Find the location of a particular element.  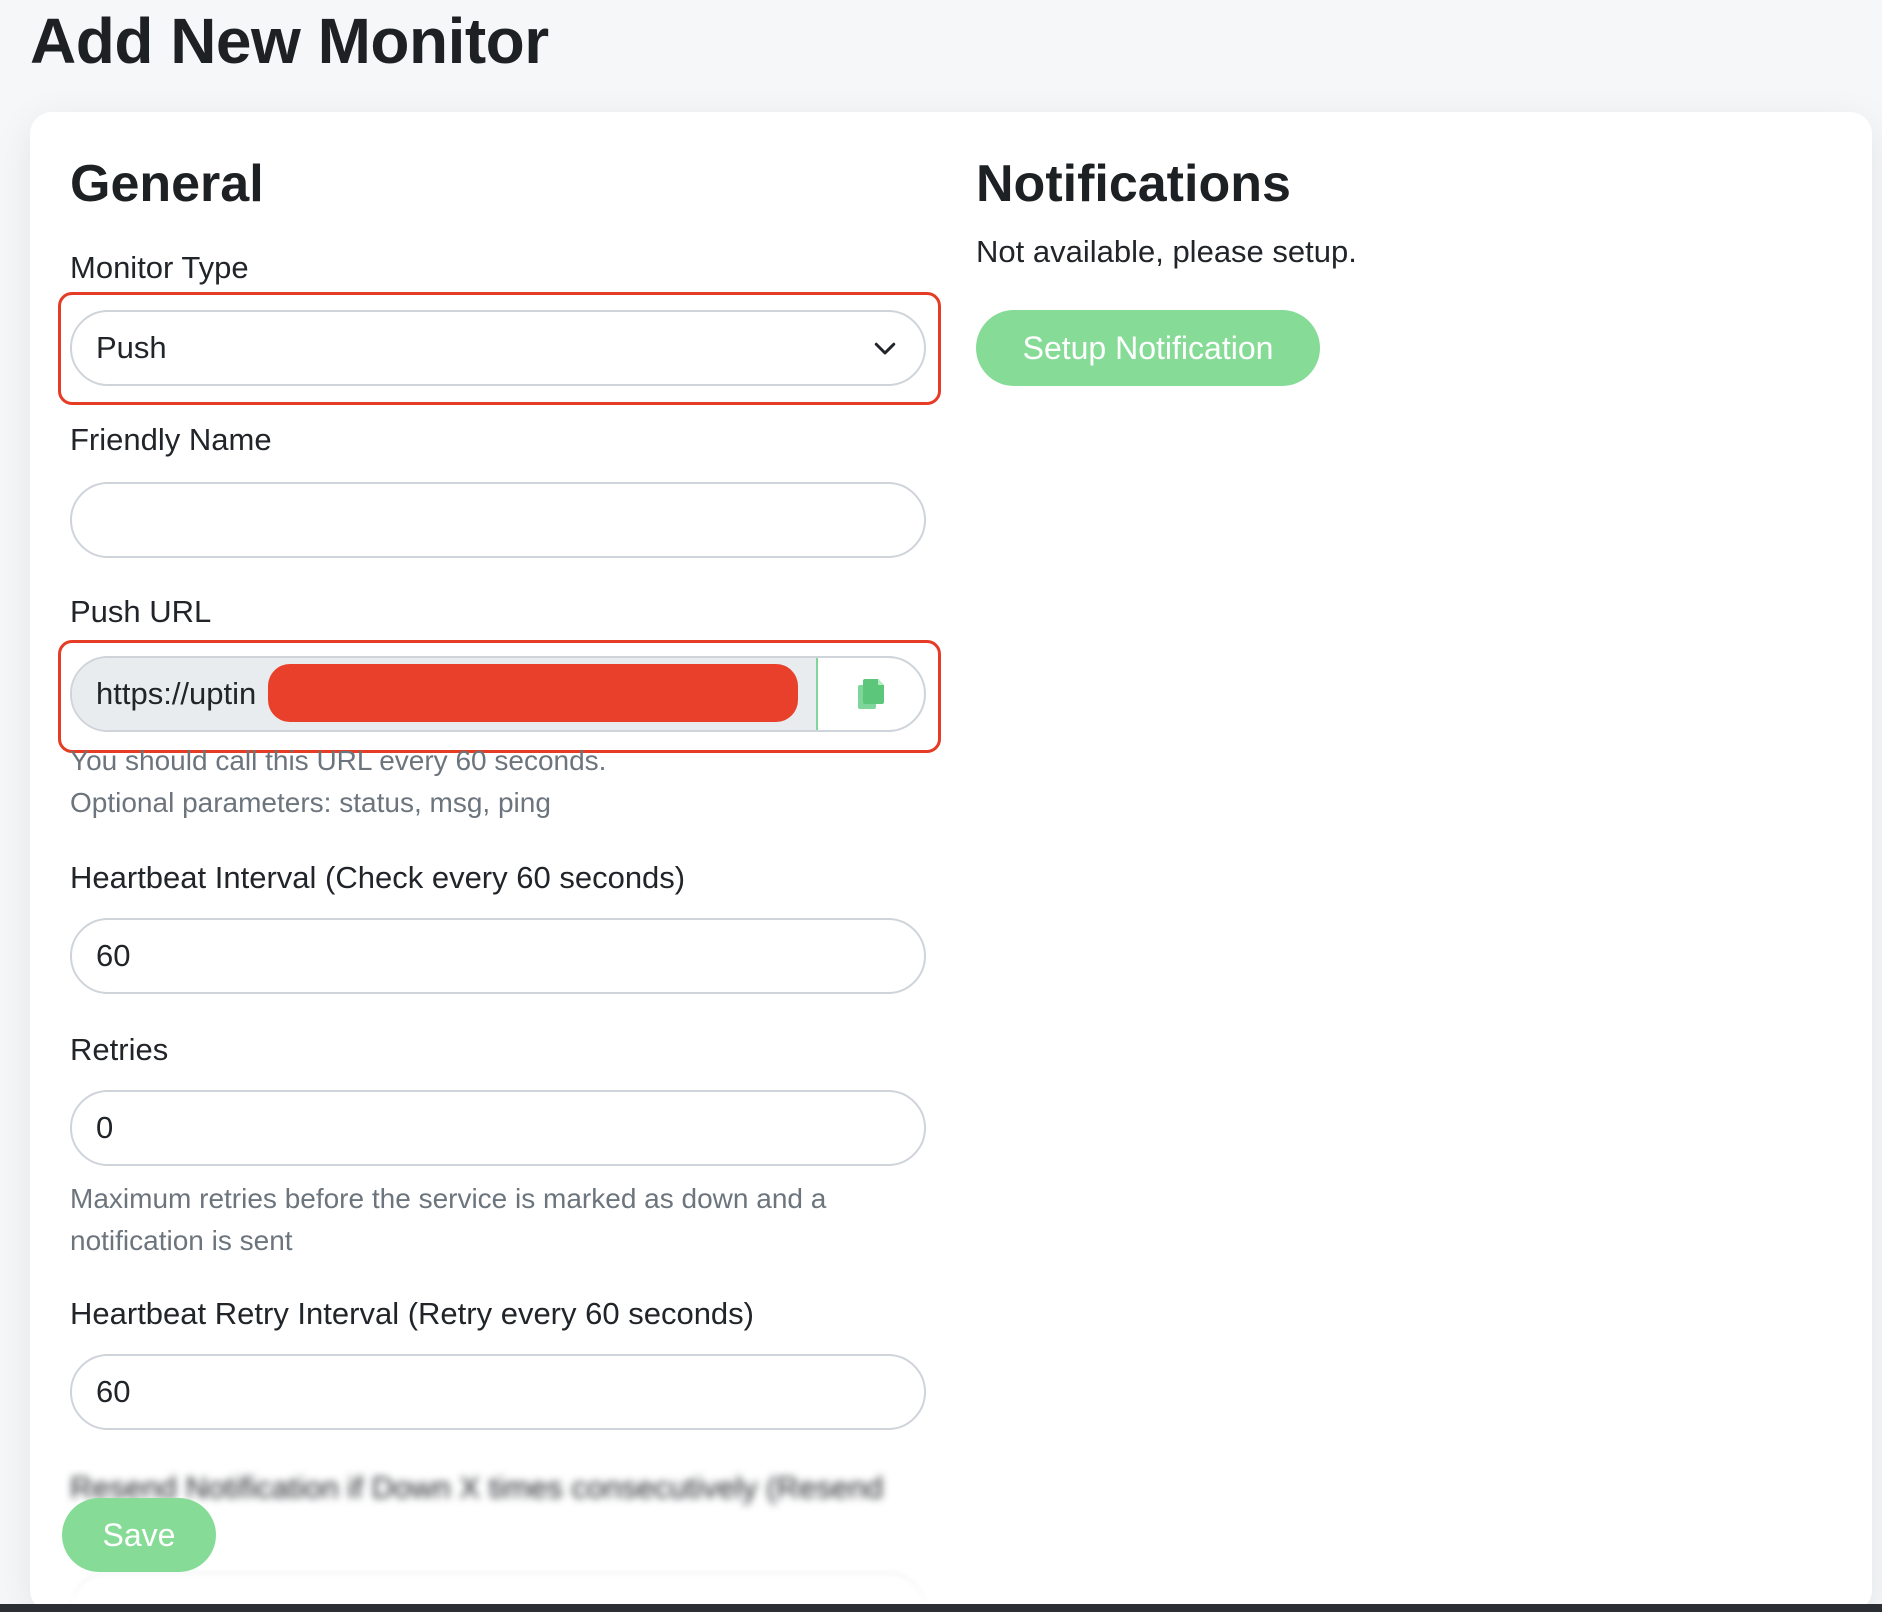

push-url-label: Push URL is located at coordinates (141, 611).